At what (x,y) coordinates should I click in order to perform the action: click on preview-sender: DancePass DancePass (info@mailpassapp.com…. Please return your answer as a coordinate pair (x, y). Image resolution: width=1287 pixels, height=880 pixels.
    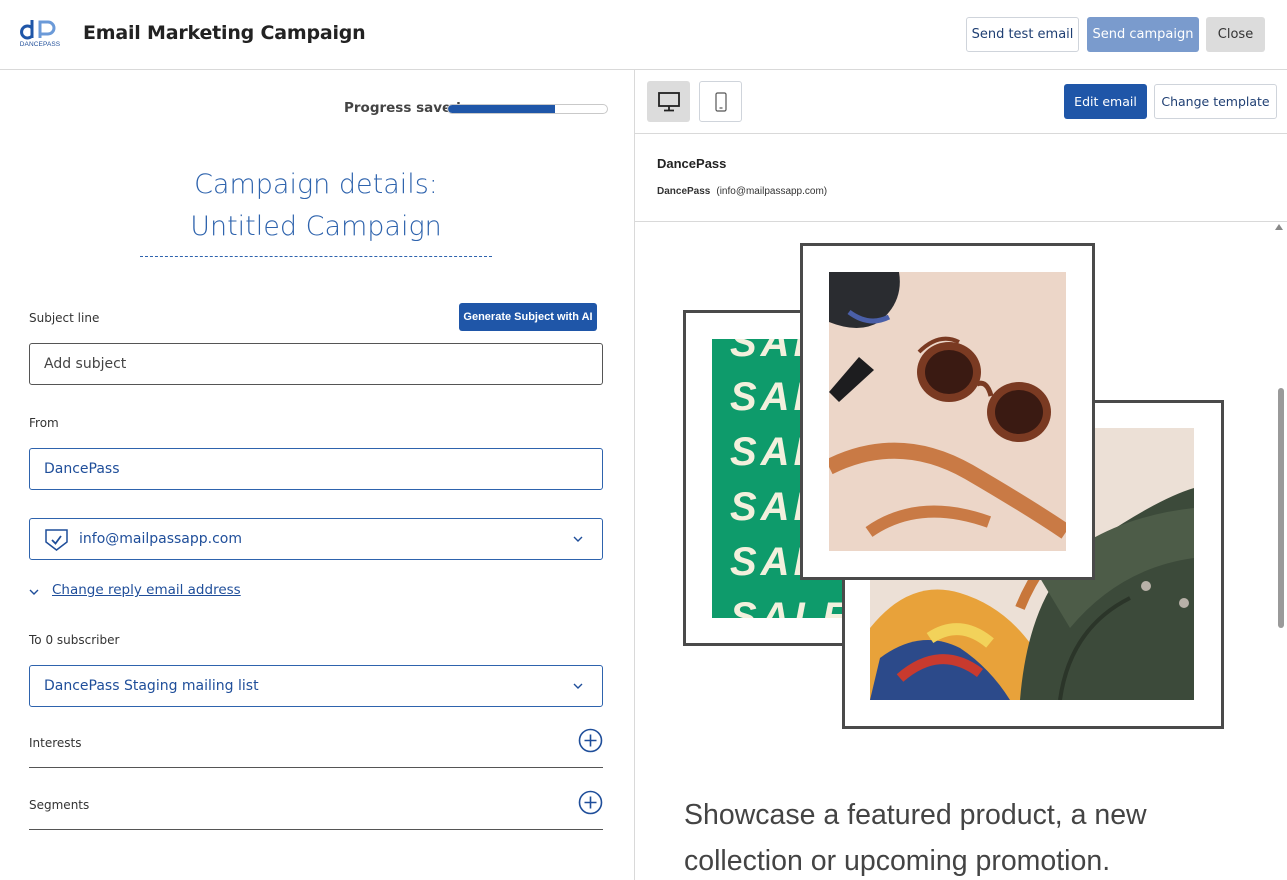
    Looking at the image, I should click on (961, 178).